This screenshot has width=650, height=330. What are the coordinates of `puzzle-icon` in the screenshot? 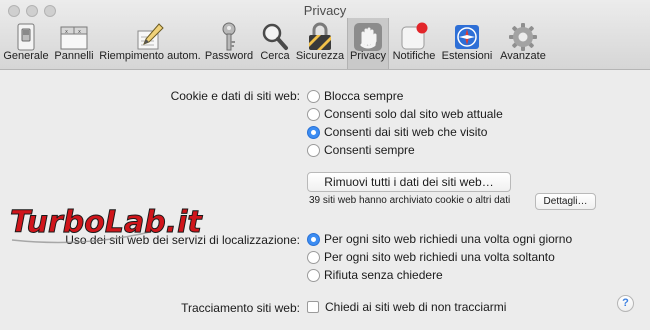 It's located at (467, 37).